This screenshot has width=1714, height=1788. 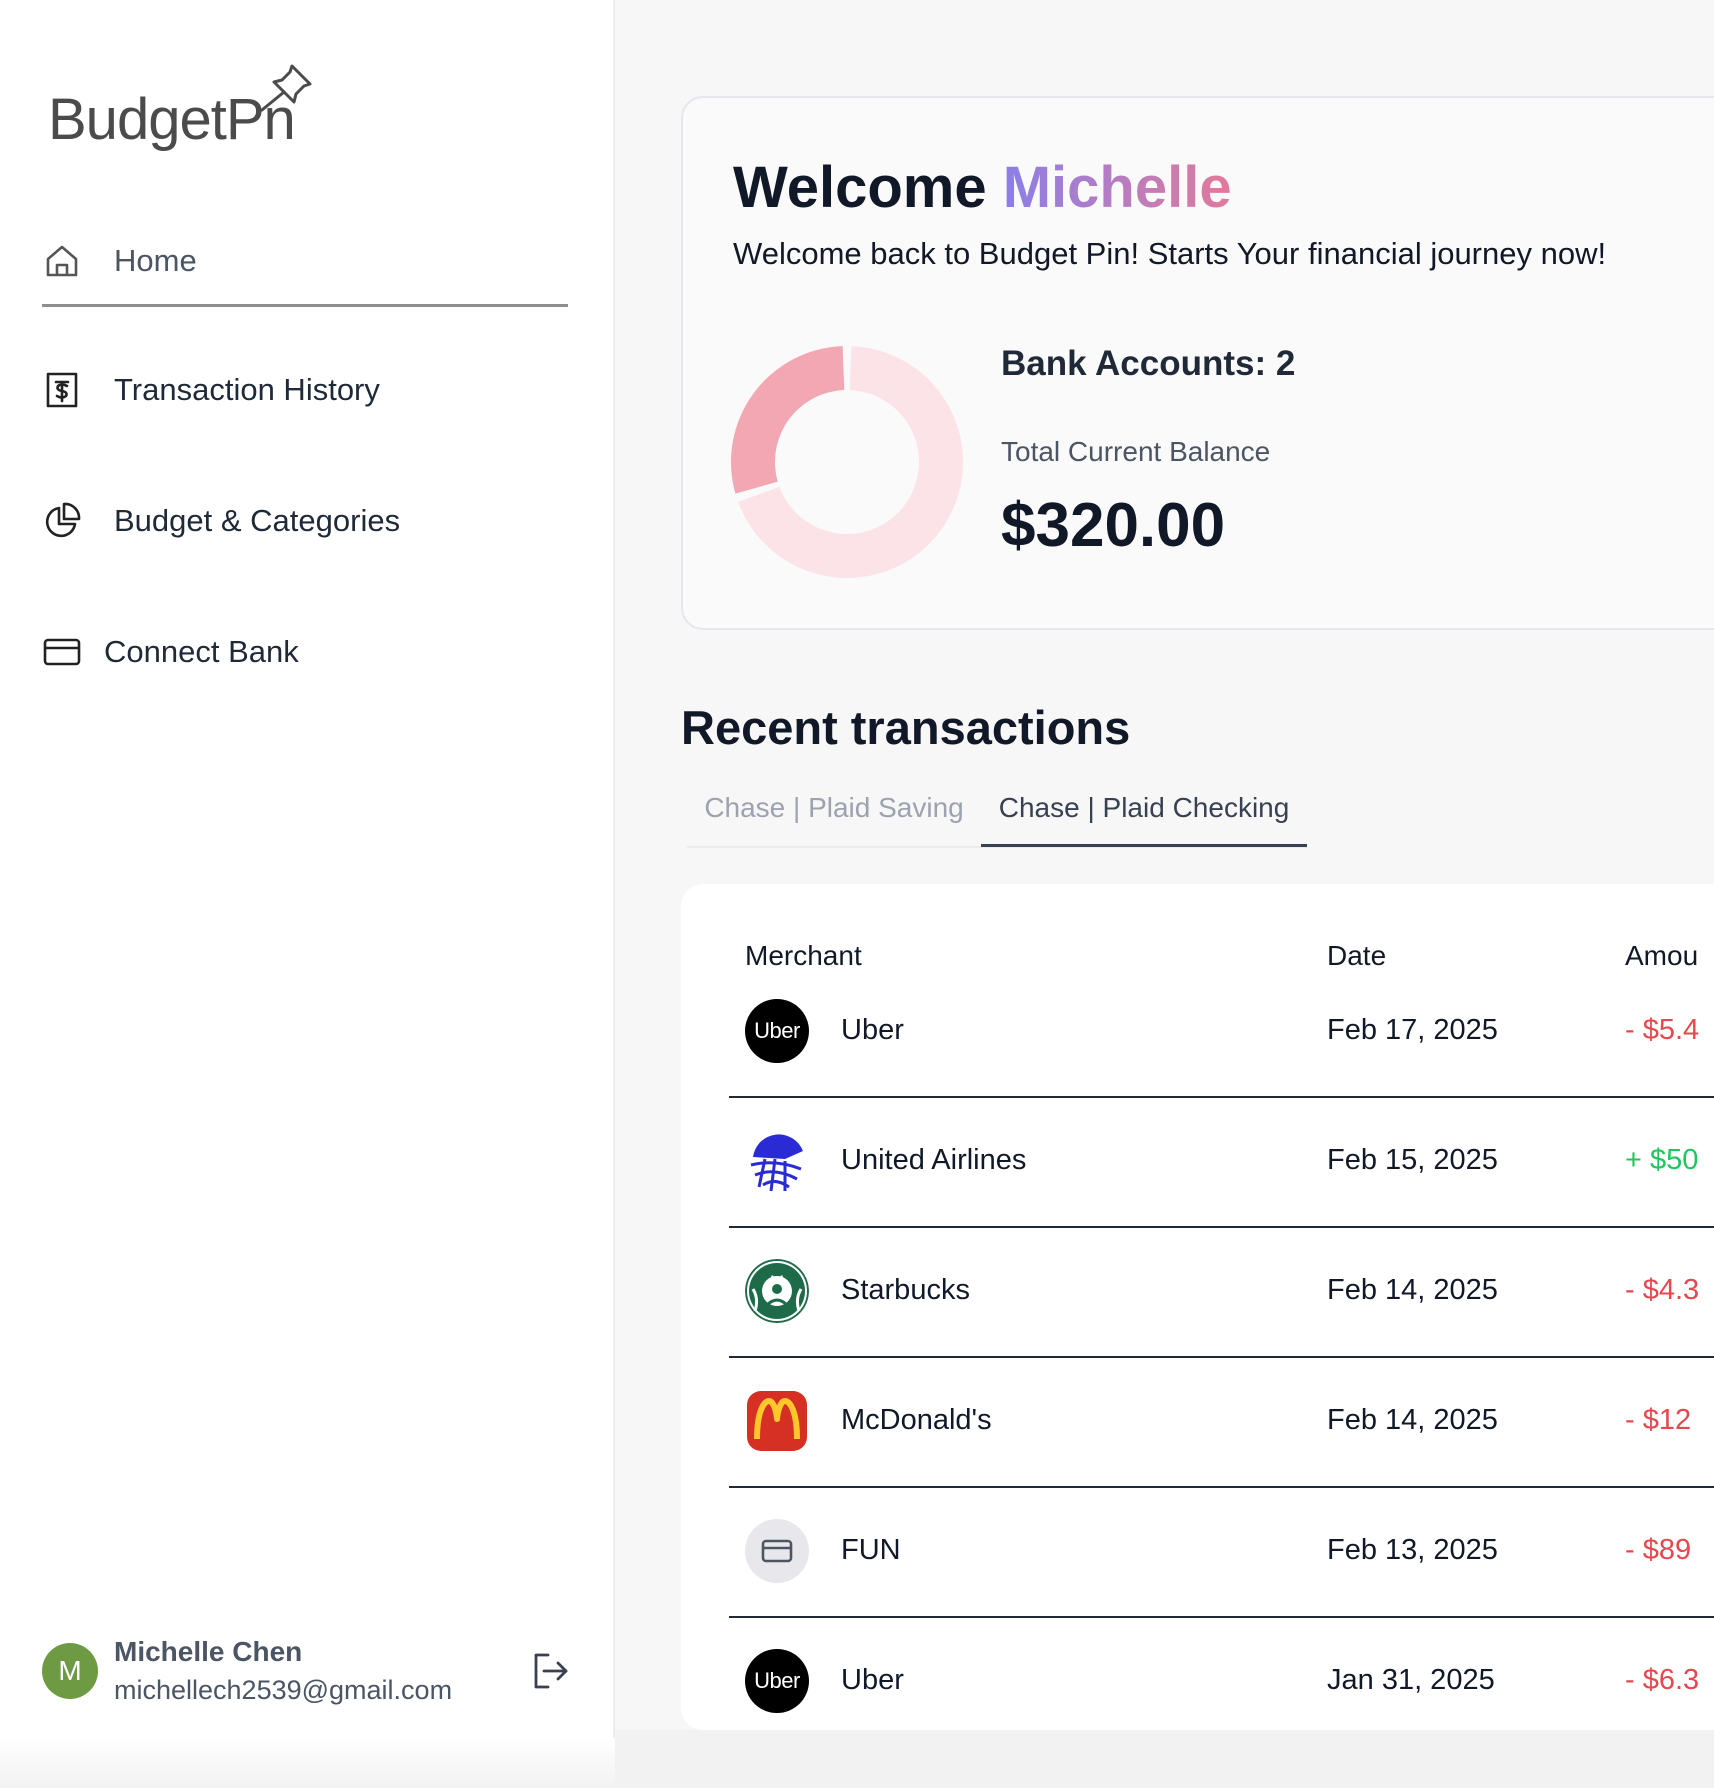 I want to click on transaction-amount: - $89, so click(x=1658, y=1550).